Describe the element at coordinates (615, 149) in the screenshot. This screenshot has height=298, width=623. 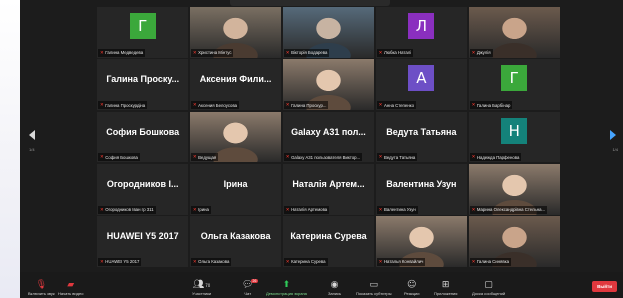
I see `page-indicator-right: 1/4` at that location.